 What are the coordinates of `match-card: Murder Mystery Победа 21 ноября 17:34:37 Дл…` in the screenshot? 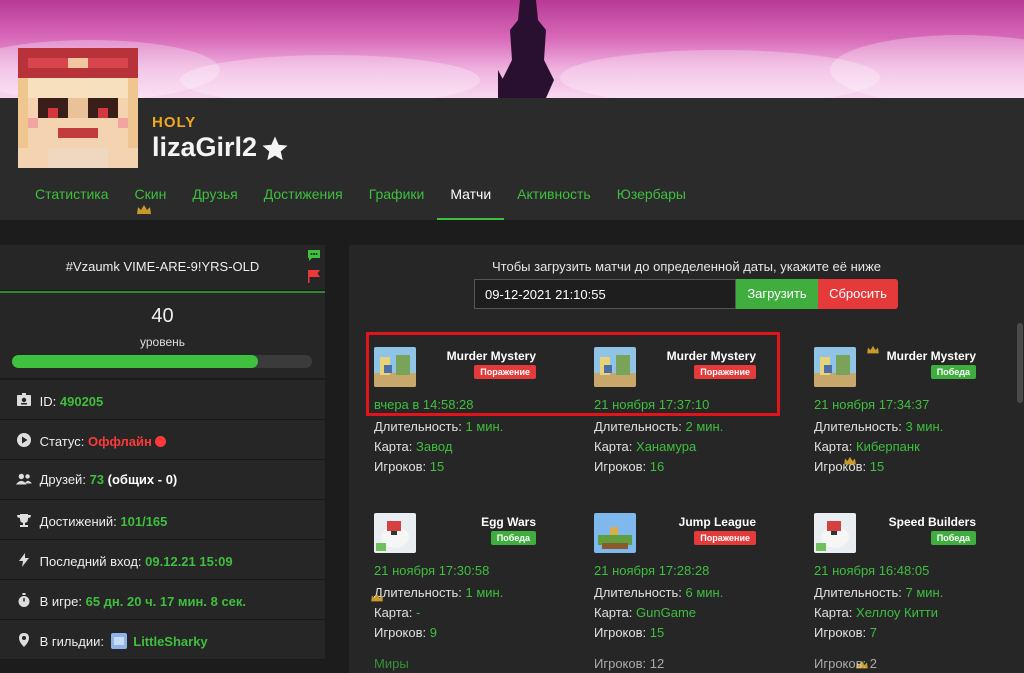 It's located at (890, 409).